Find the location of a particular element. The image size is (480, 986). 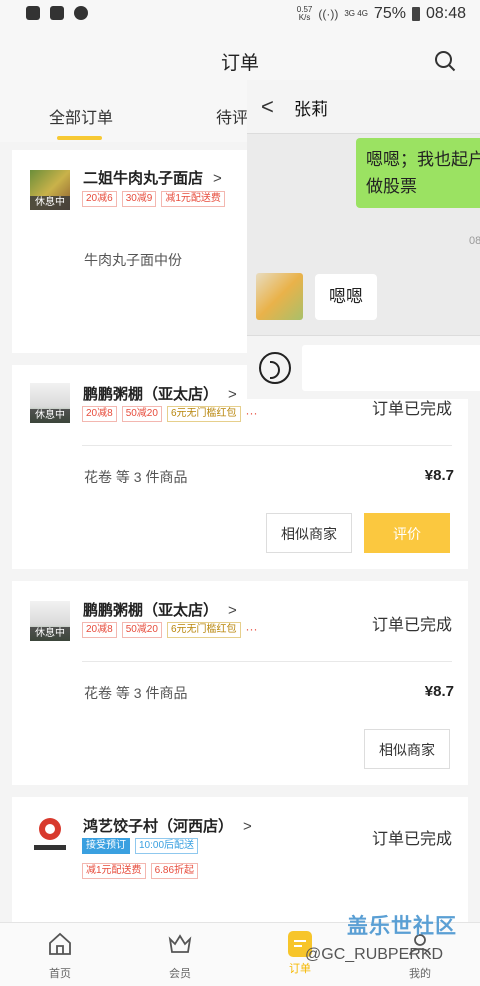

app-notification-icon is located at coordinates (81, 13).